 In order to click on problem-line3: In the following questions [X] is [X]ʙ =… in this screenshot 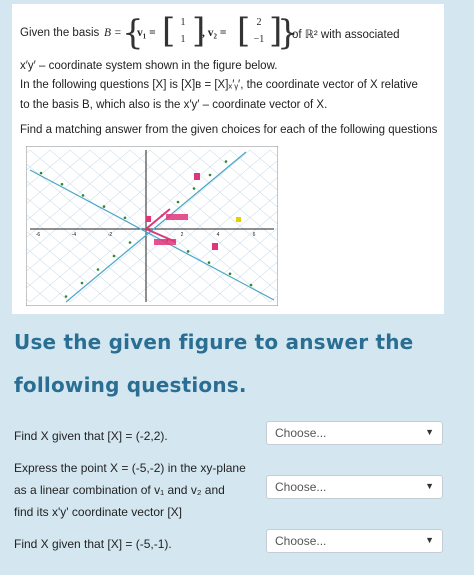, I will do `click(219, 85)`.